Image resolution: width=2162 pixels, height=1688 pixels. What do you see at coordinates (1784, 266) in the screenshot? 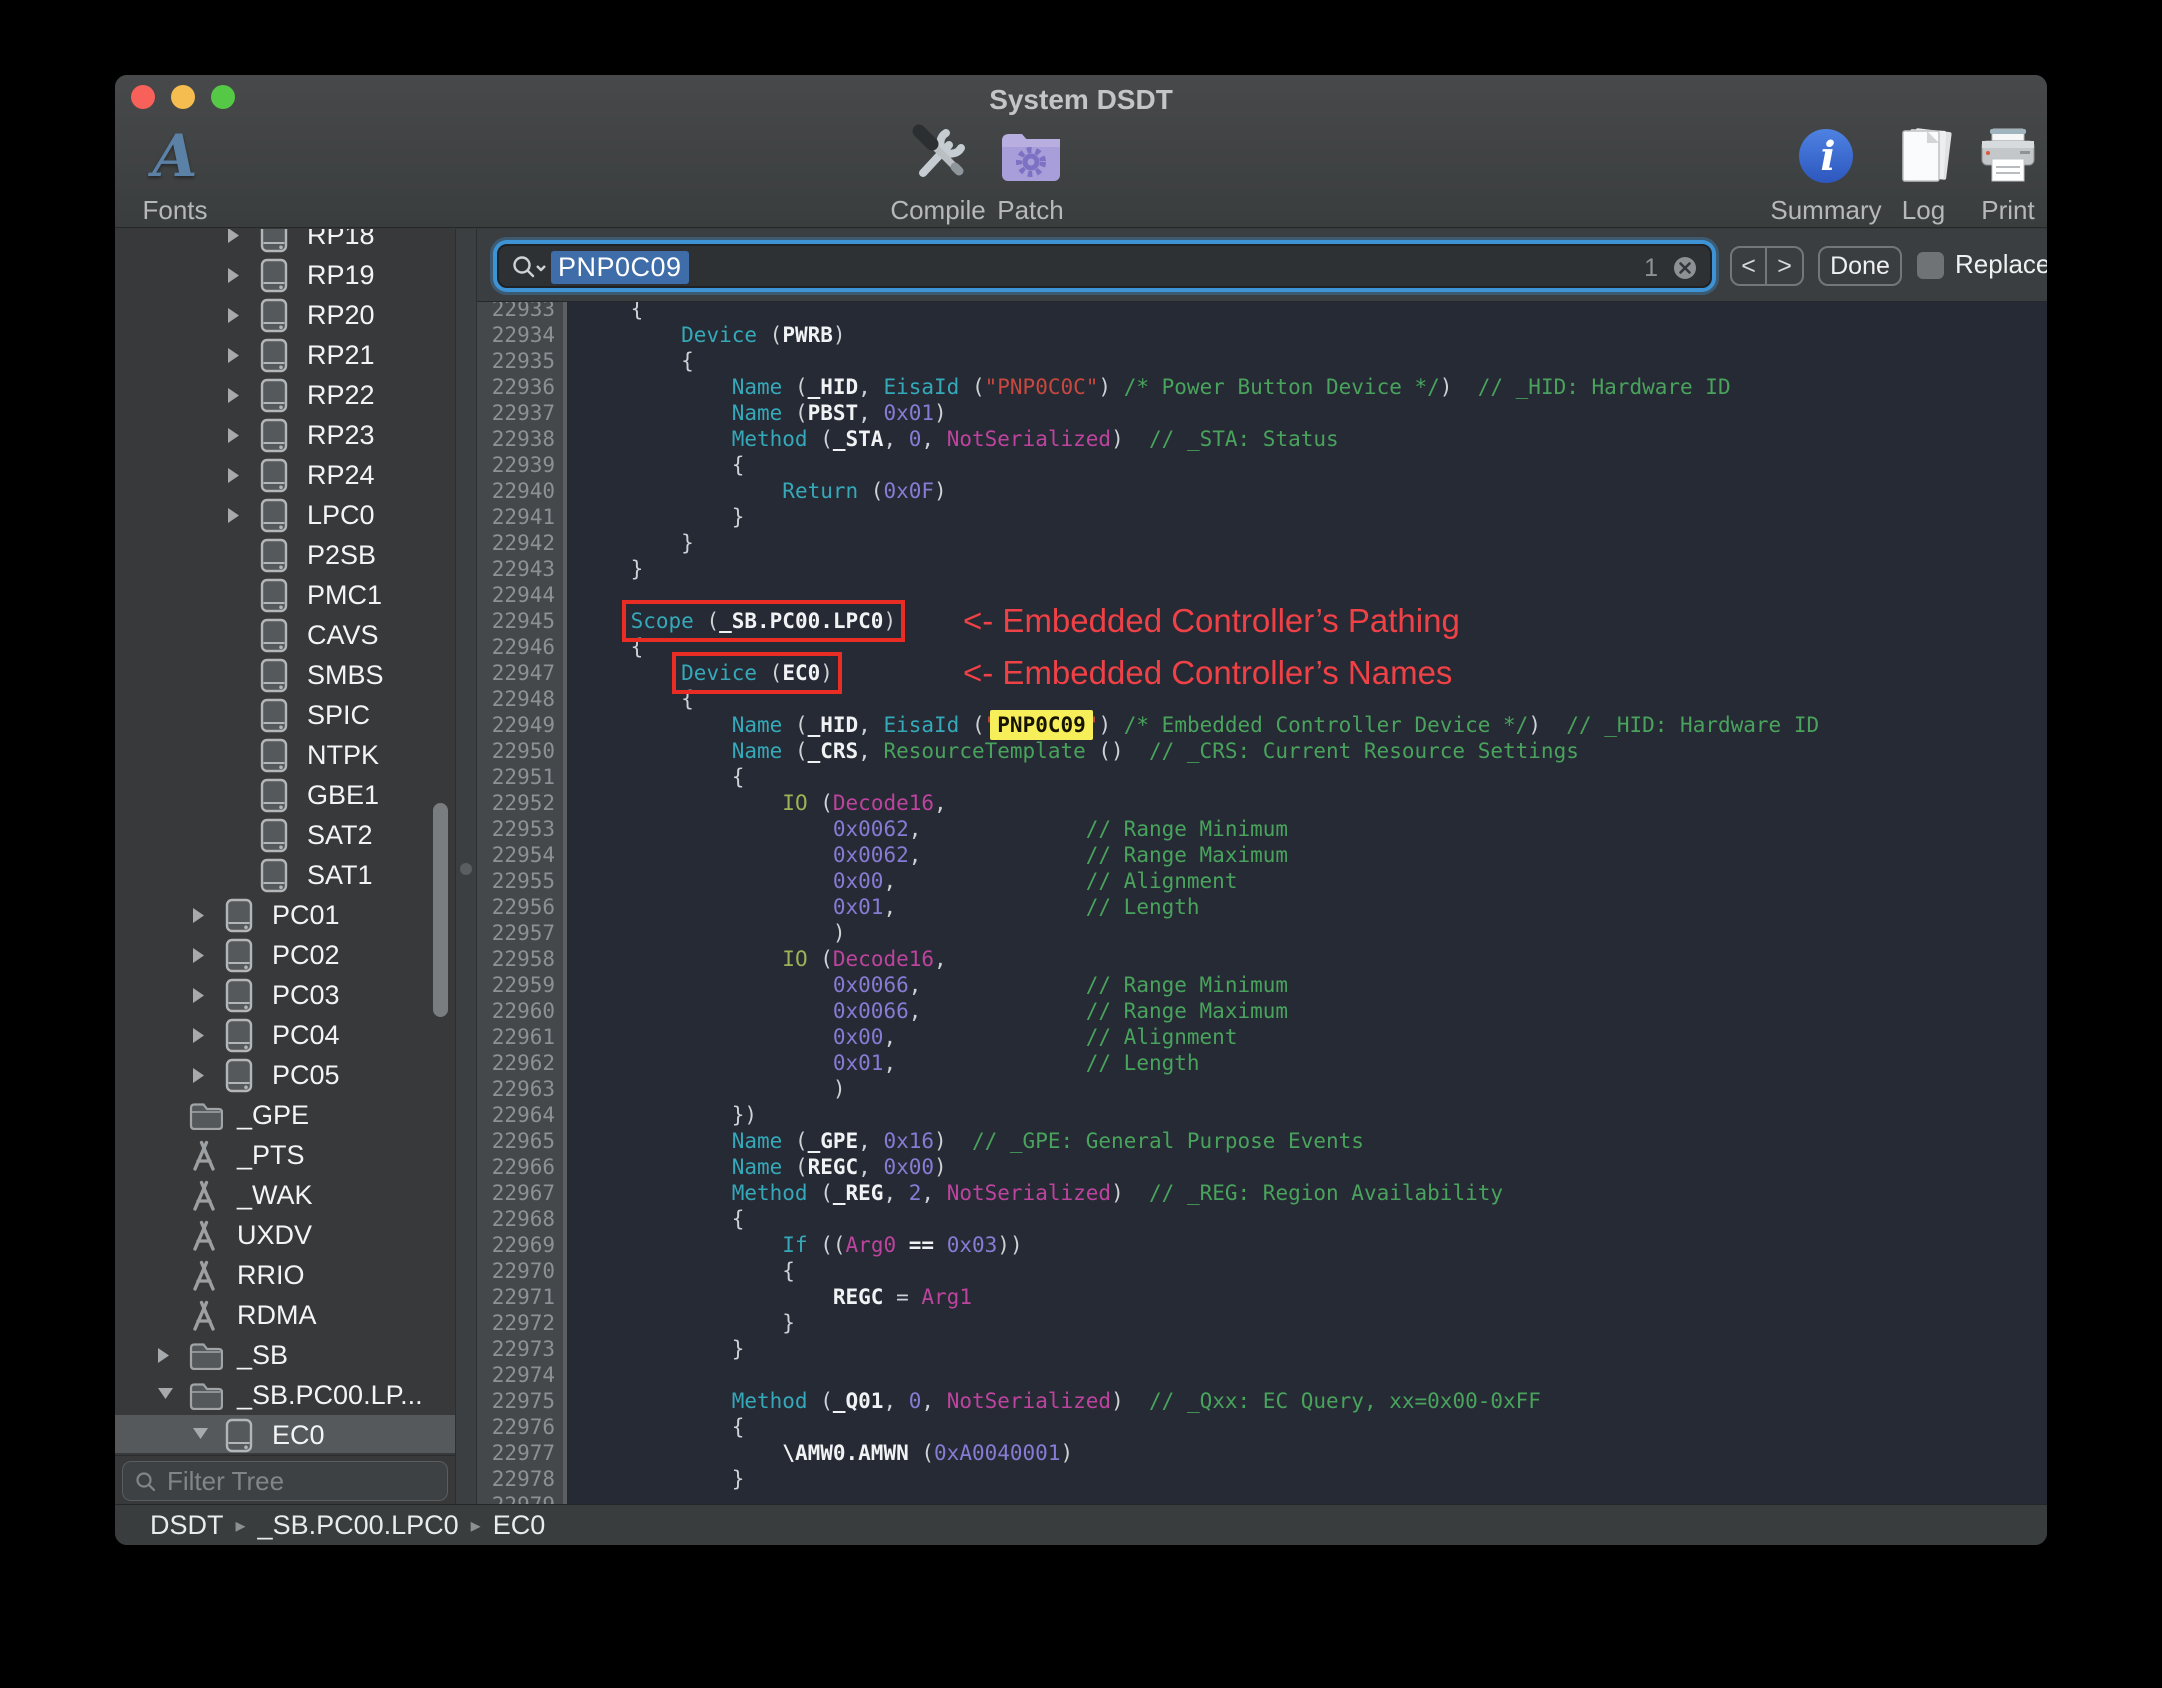
I see `find-next-button: >` at bounding box center [1784, 266].